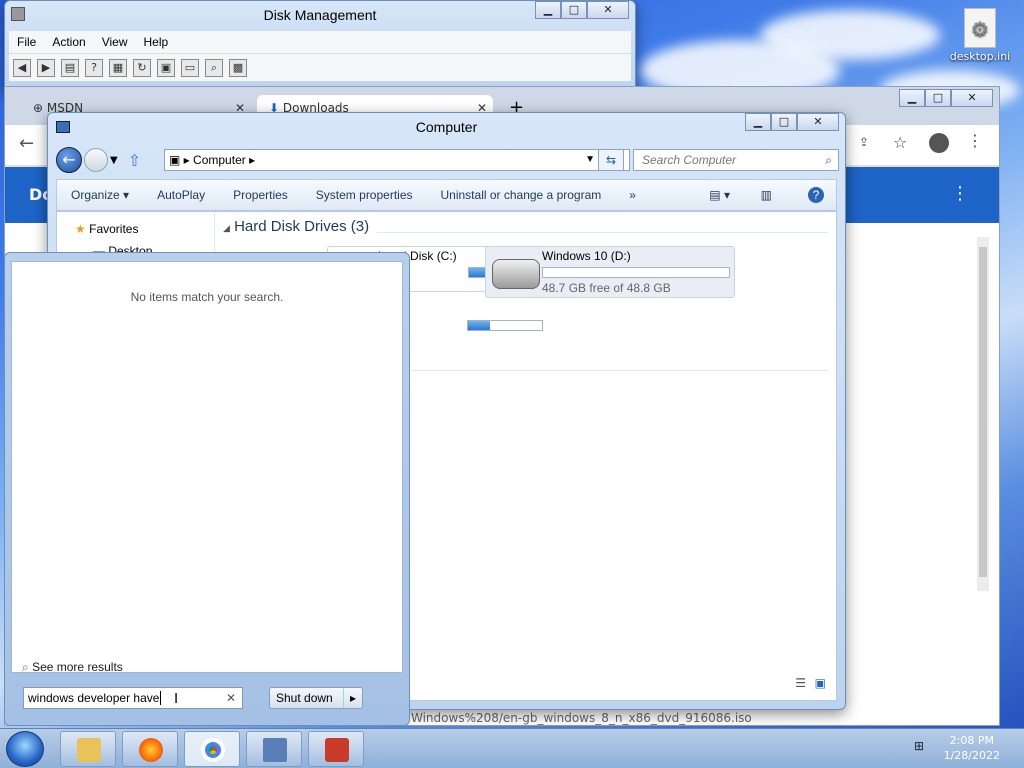 The image size is (1024, 768). What do you see at coordinates (96, 160) in the screenshot?
I see `forward-arrow-icon` at bounding box center [96, 160].